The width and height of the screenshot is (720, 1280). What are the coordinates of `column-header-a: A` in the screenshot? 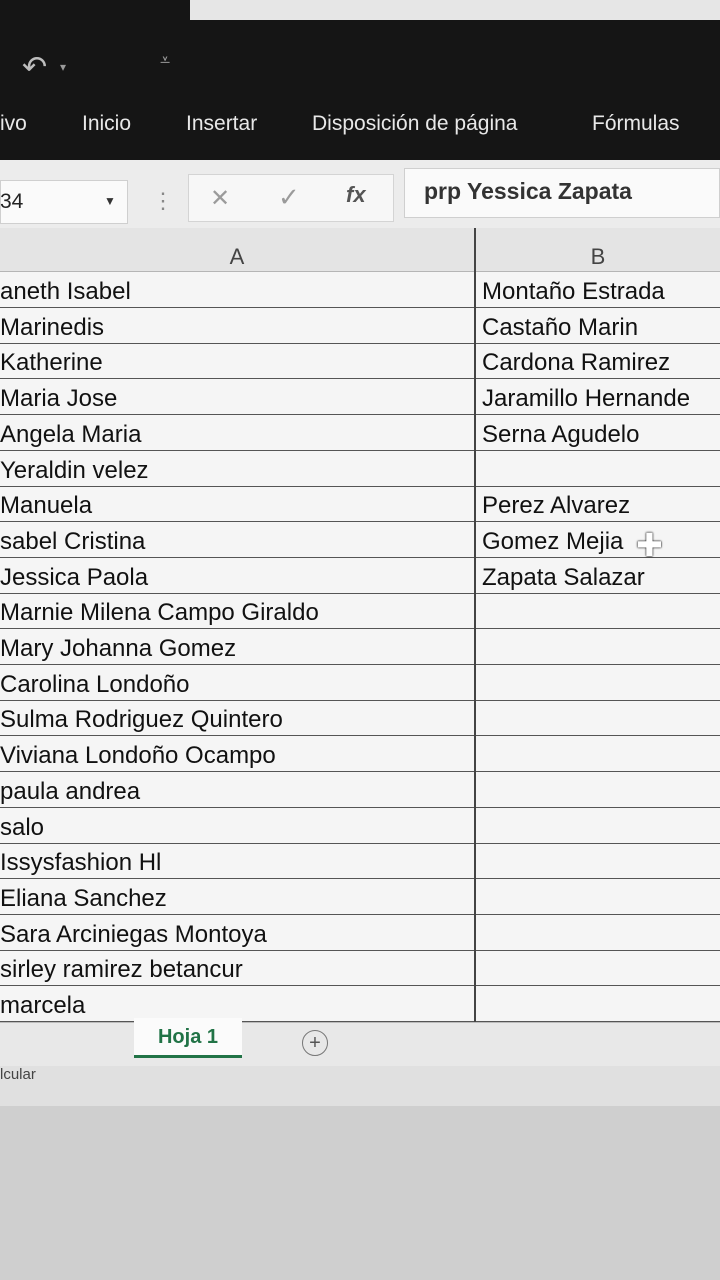 It's located at (237, 250).